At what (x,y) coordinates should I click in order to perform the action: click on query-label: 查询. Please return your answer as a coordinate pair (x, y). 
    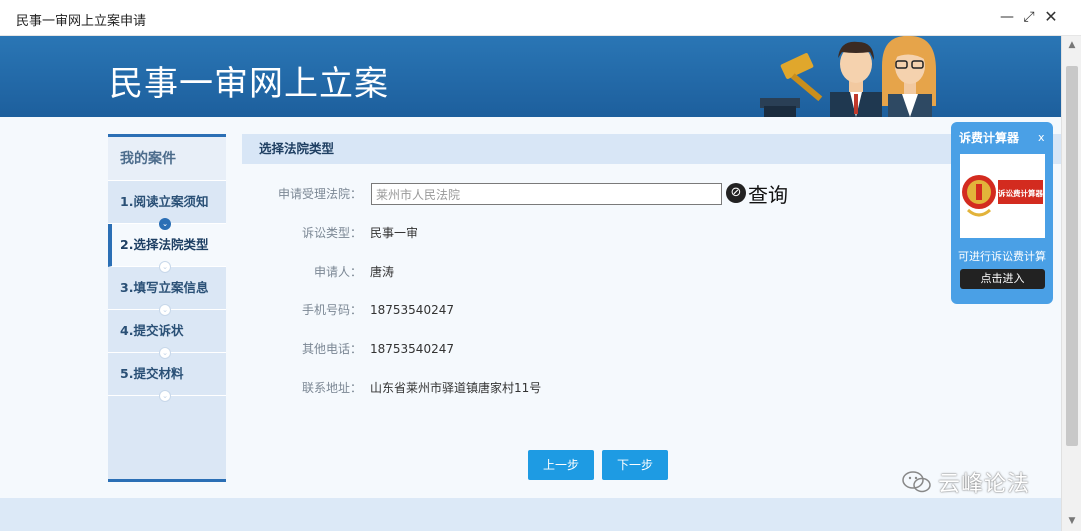
    Looking at the image, I should click on (768, 194).